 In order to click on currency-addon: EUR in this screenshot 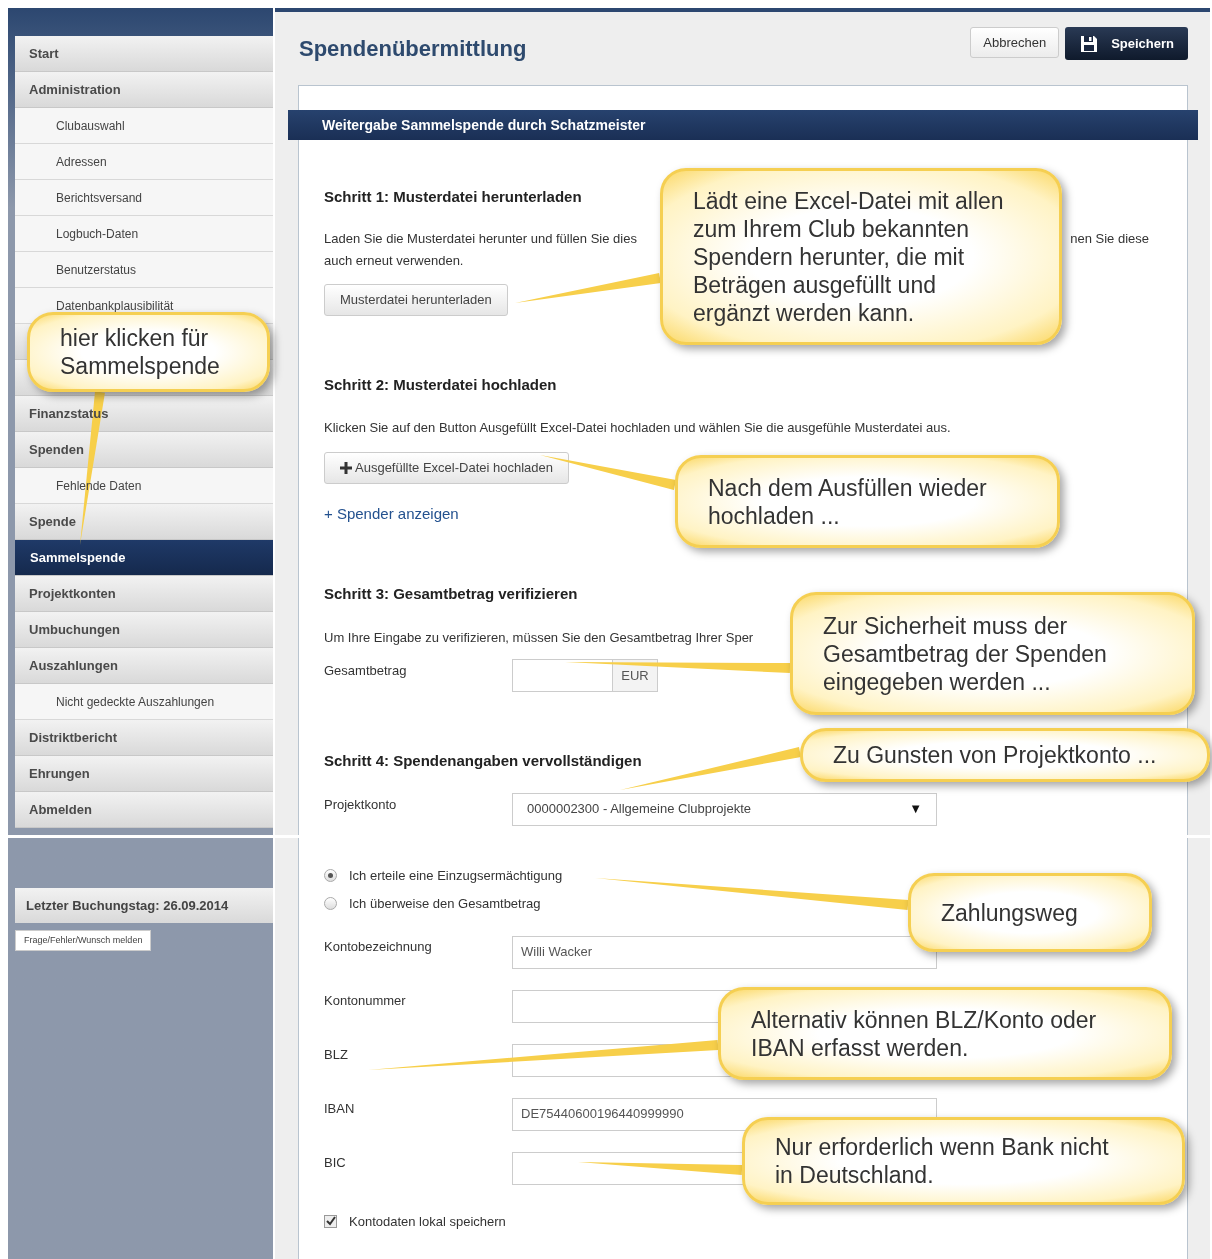, I will do `click(635, 675)`.